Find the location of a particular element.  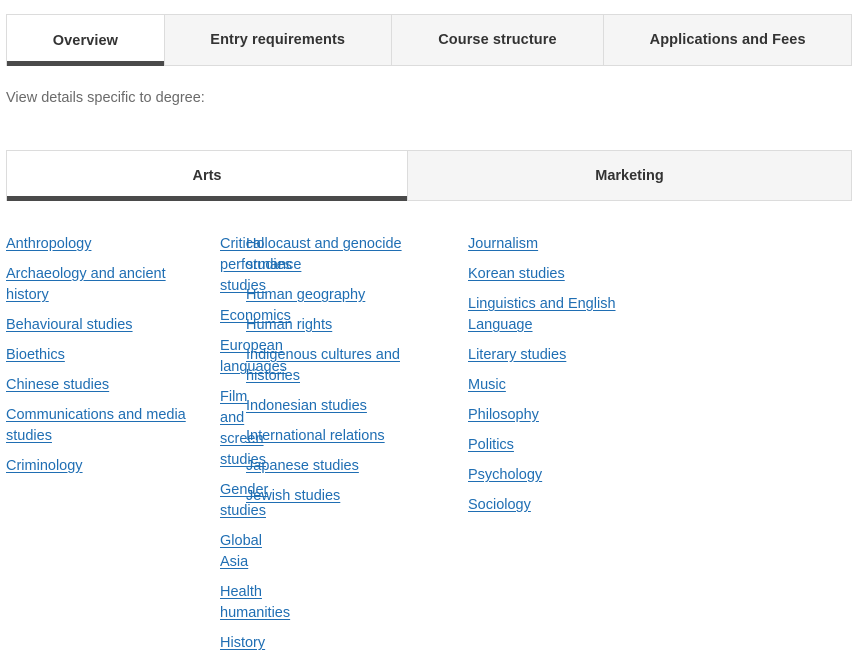

major-link: Human rights is located at coordinates (341, 325).